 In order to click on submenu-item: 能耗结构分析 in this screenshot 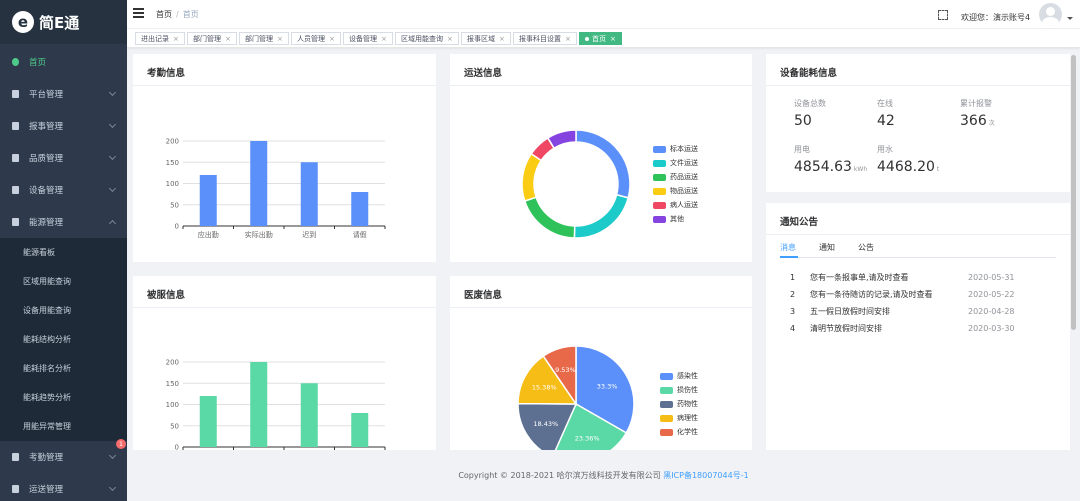, I will do `click(63, 339)`.